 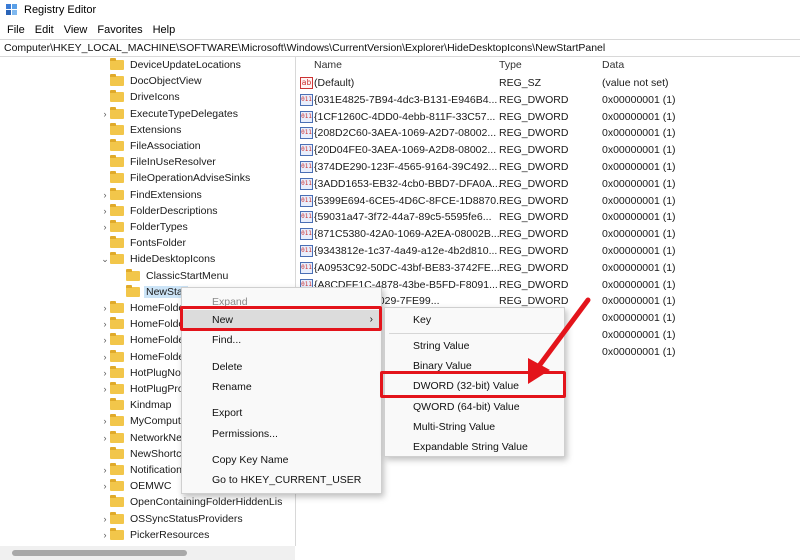 I want to click on annotation-arrow, so click(x=559, y=340).